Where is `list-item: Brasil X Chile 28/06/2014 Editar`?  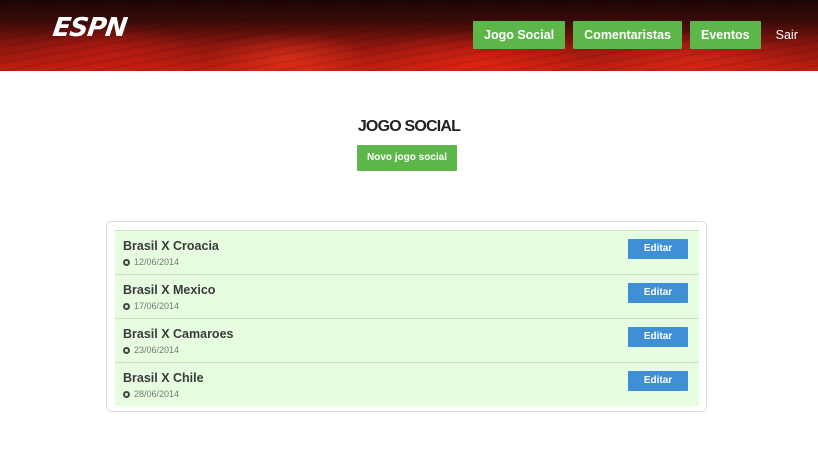
list-item: Brasil X Chile 28/06/2014 Editar is located at coordinates (407, 384).